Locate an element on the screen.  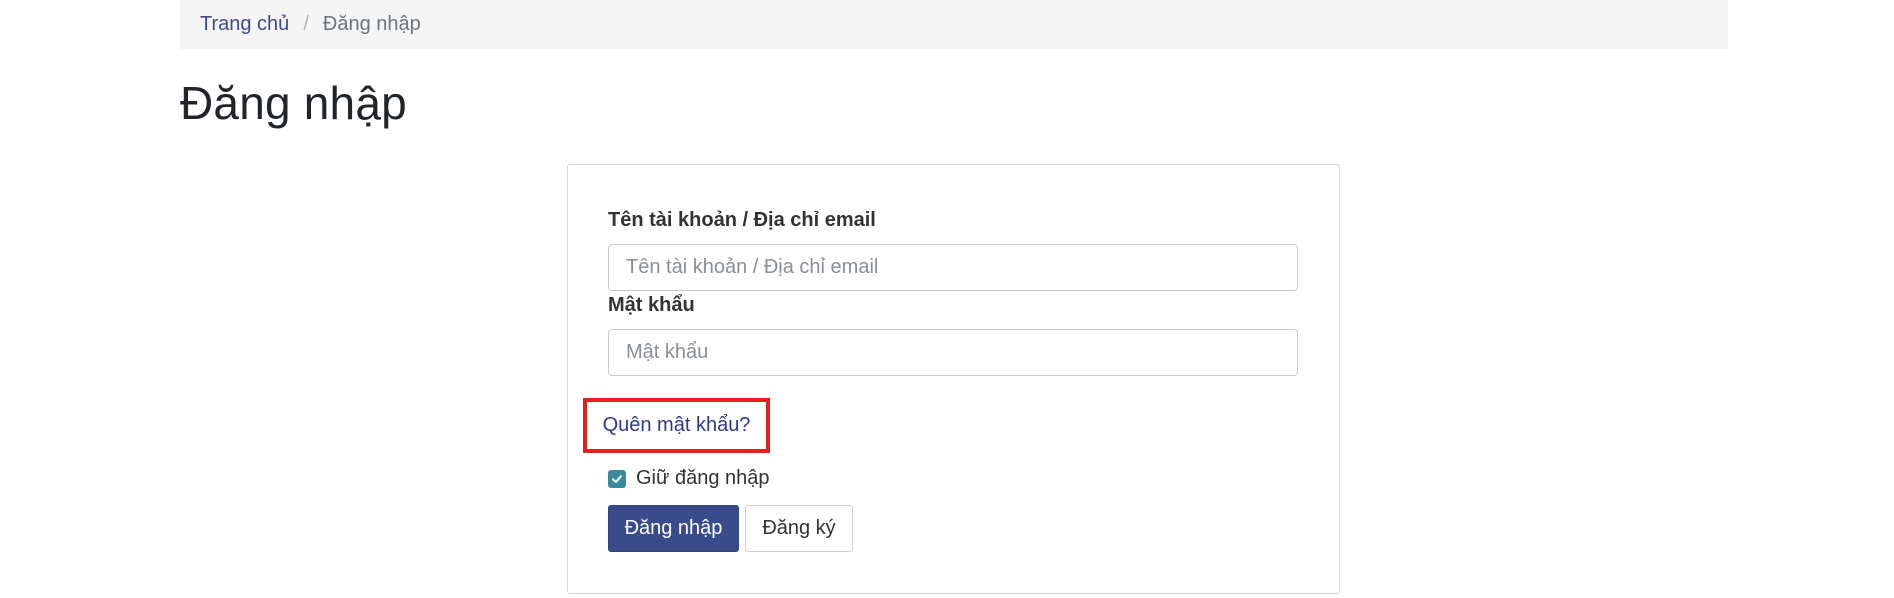
forgot-password-link: Quên mật khẩu? is located at coordinates (677, 425).